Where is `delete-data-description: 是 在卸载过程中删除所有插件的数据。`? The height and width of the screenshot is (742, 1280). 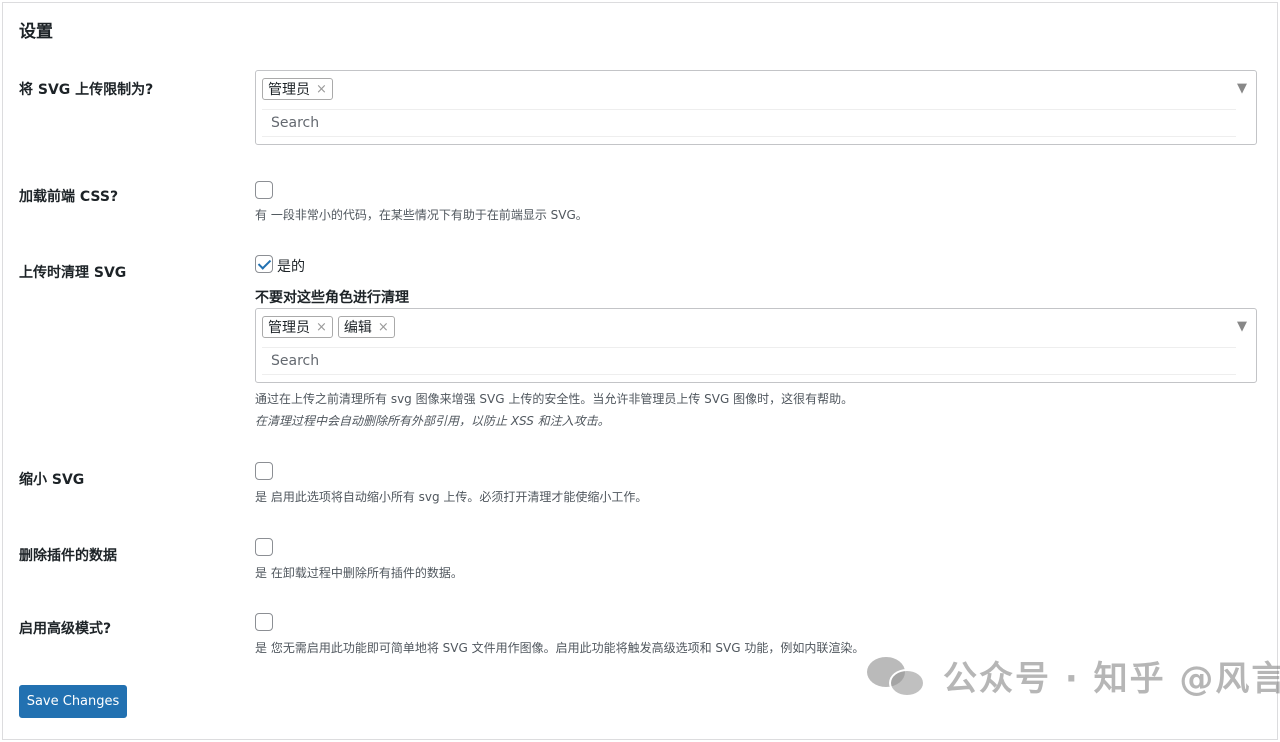 delete-data-description: 是 在卸载过程中删除所有插件的数据。 is located at coordinates (359, 573).